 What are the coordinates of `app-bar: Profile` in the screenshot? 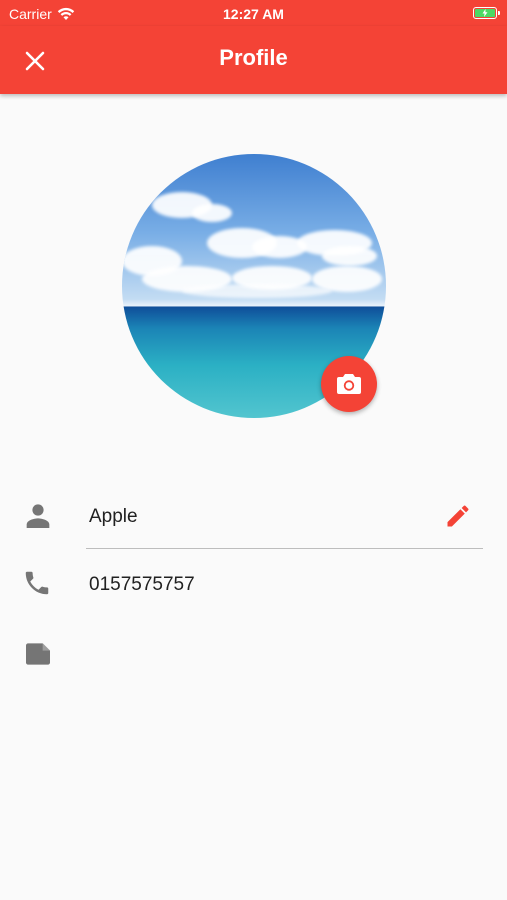 It's located at (253, 60).